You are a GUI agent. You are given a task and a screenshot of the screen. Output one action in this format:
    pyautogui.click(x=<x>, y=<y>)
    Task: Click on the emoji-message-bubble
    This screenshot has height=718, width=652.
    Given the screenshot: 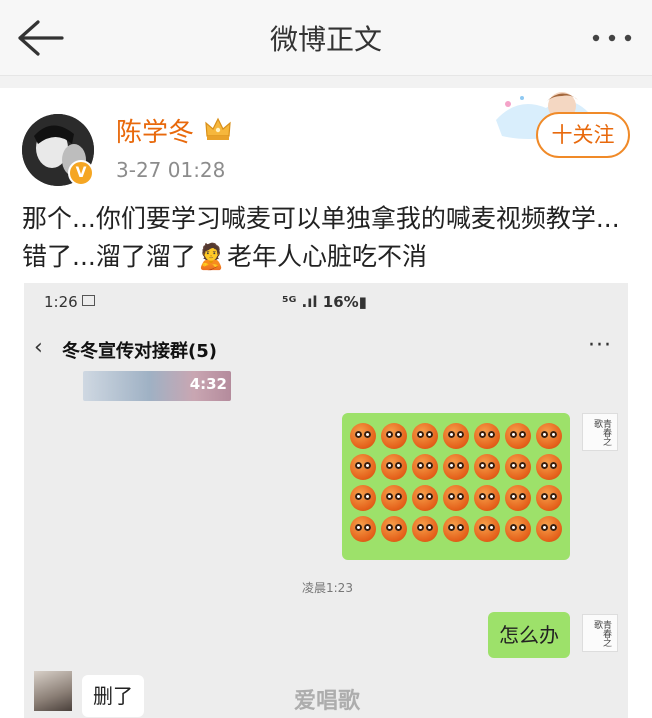 What is the action you would take?
    pyautogui.click(x=456, y=486)
    